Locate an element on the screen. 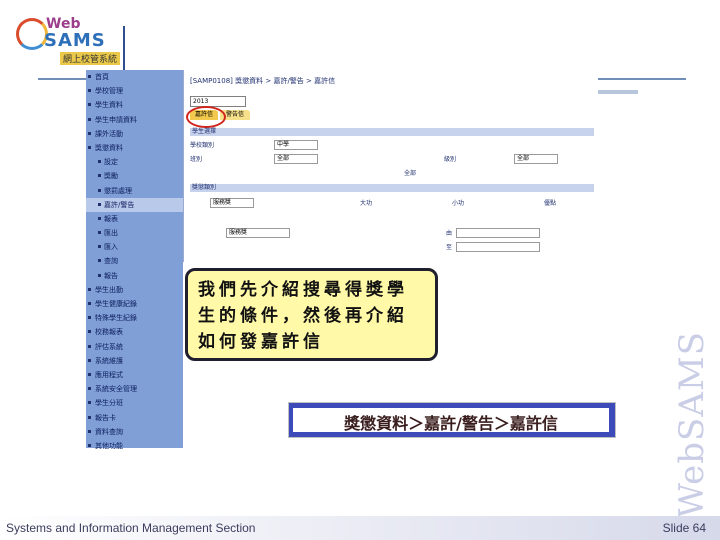 The width and height of the screenshot is (720, 540). sidebar-item: 設定 is located at coordinates (134, 162).